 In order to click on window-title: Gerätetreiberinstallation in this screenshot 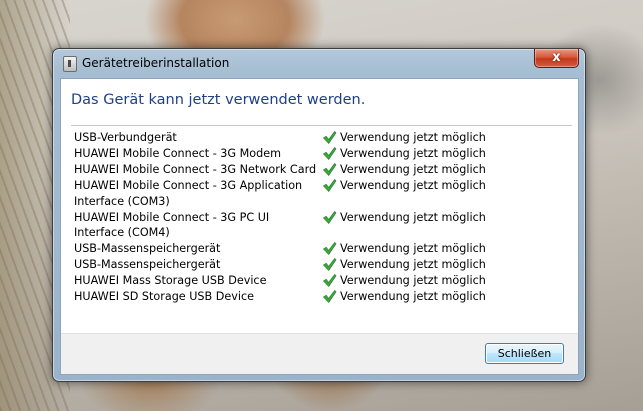, I will do `click(156, 63)`.